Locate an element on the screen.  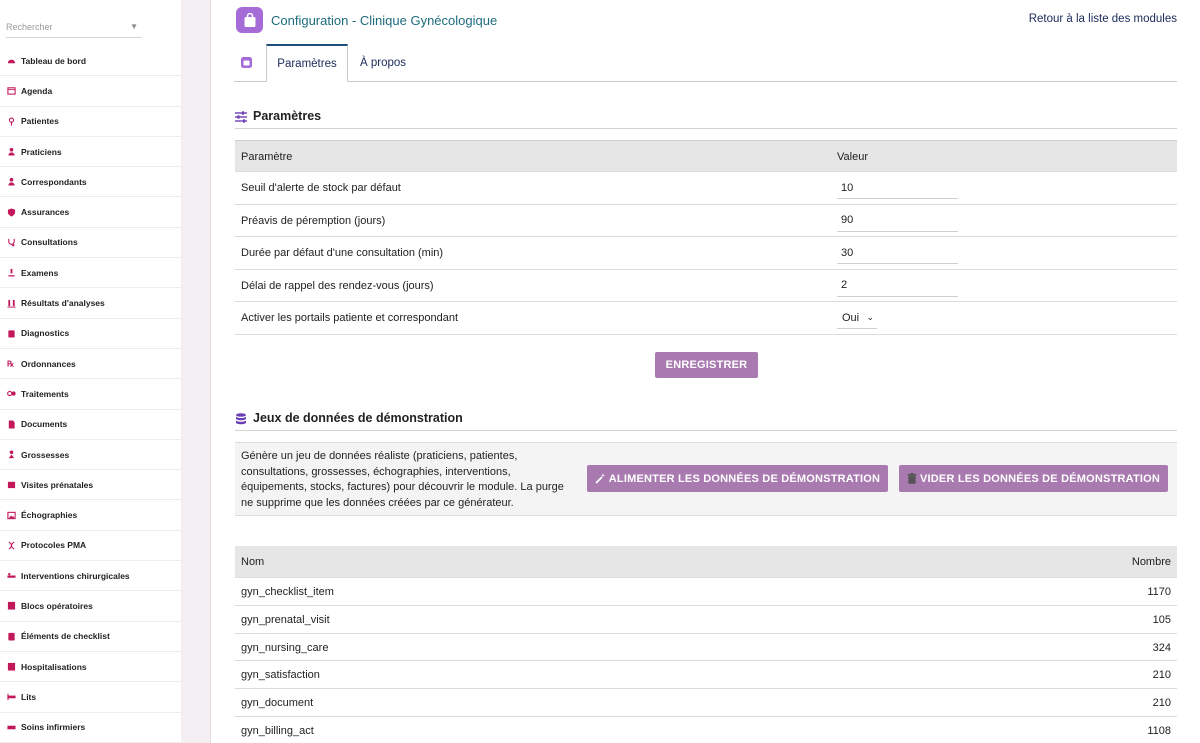
table-row: gyn_prenatal_visit 105 is located at coordinates (706, 620).